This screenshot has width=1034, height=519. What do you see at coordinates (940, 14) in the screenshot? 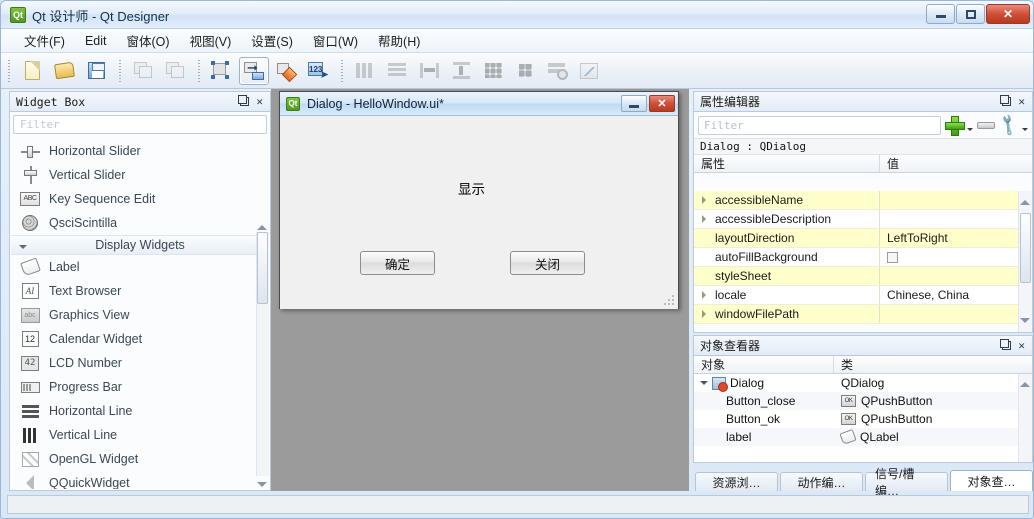
I see `minimize-button` at bounding box center [940, 14].